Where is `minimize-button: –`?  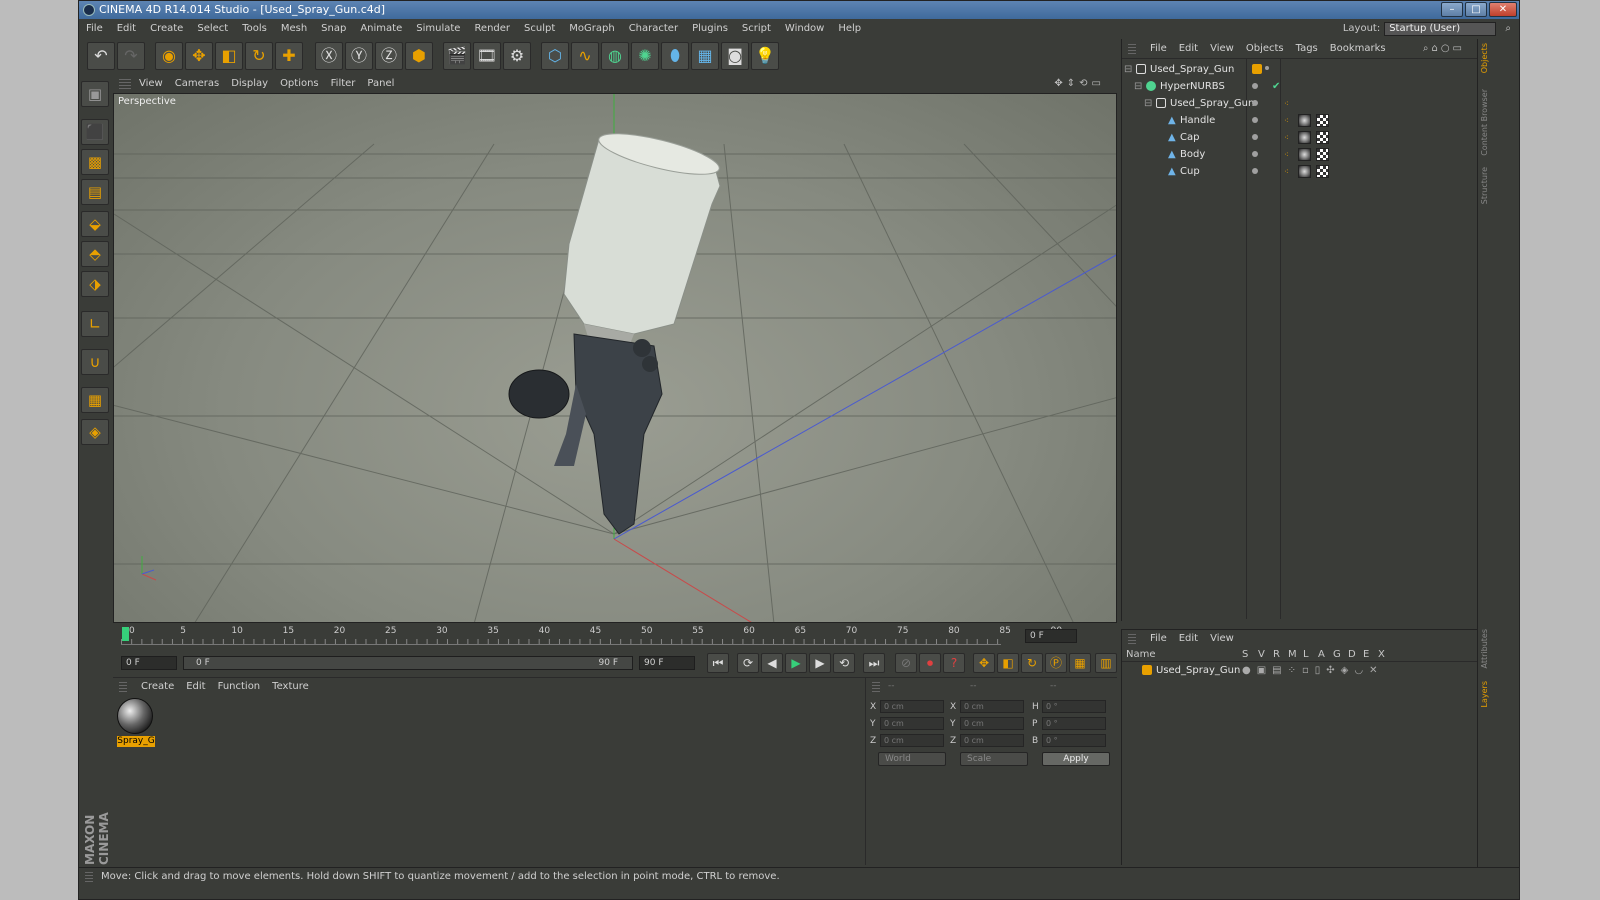 minimize-button: – is located at coordinates (1452, 9).